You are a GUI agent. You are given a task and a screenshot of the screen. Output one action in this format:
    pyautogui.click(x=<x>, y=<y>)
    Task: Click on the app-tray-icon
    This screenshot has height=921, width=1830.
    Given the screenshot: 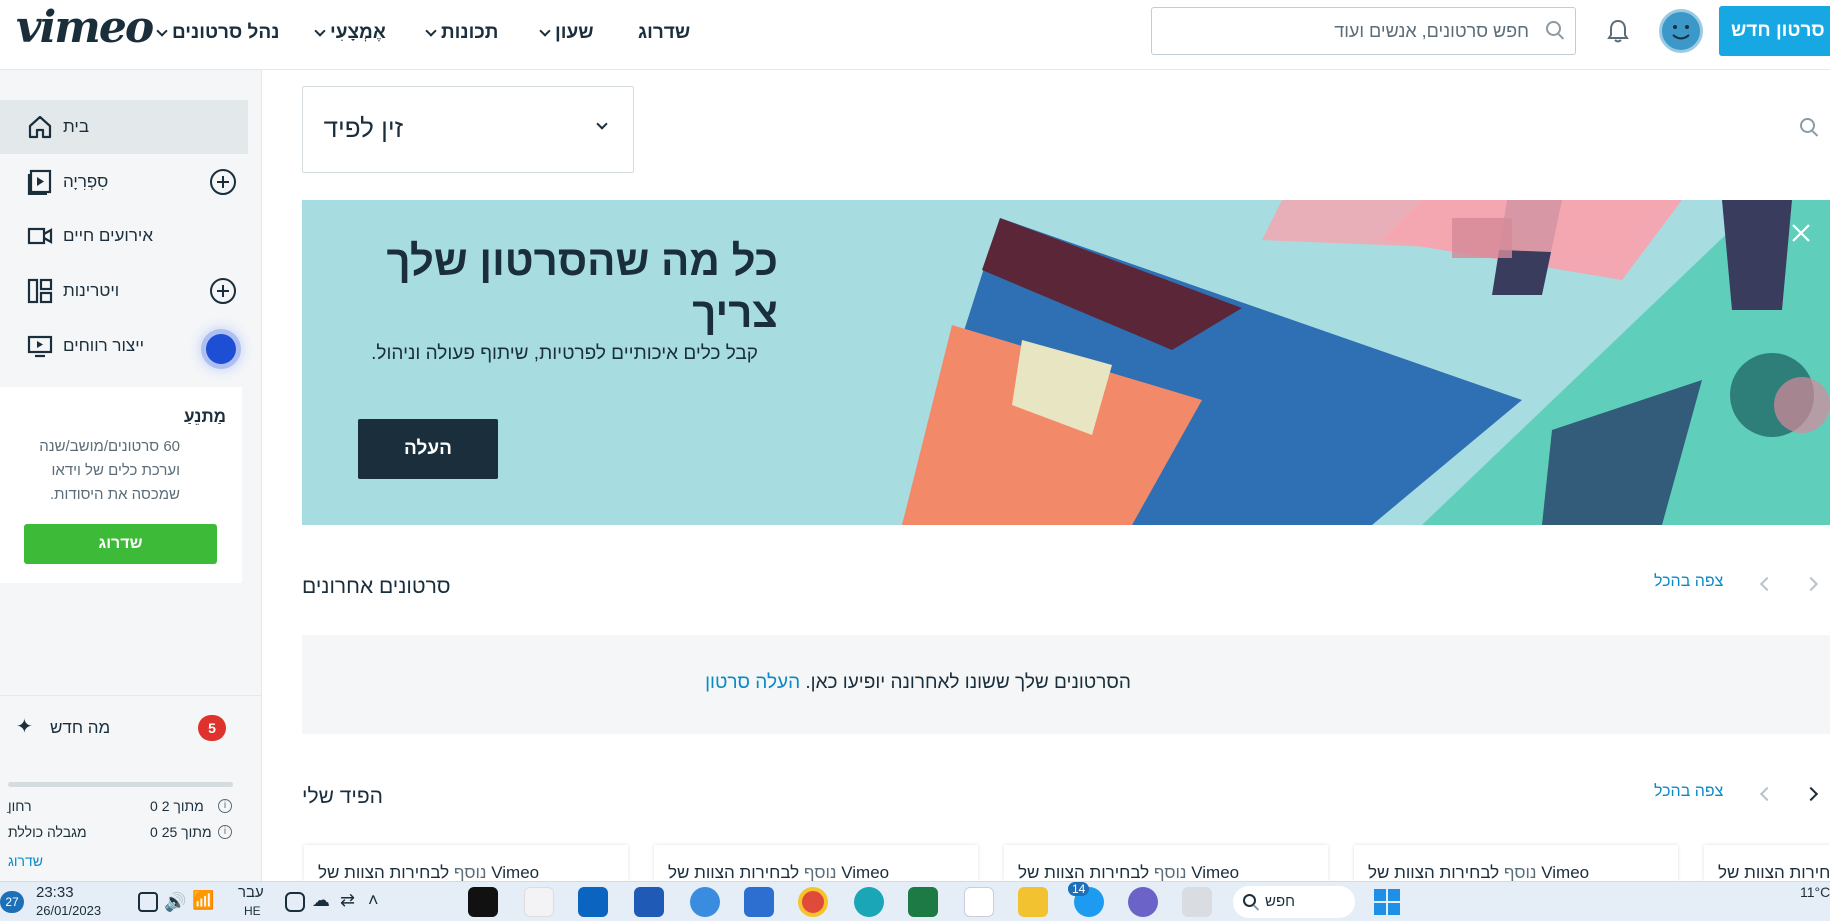 What is the action you would take?
    pyautogui.click(x=295, y=902)
    